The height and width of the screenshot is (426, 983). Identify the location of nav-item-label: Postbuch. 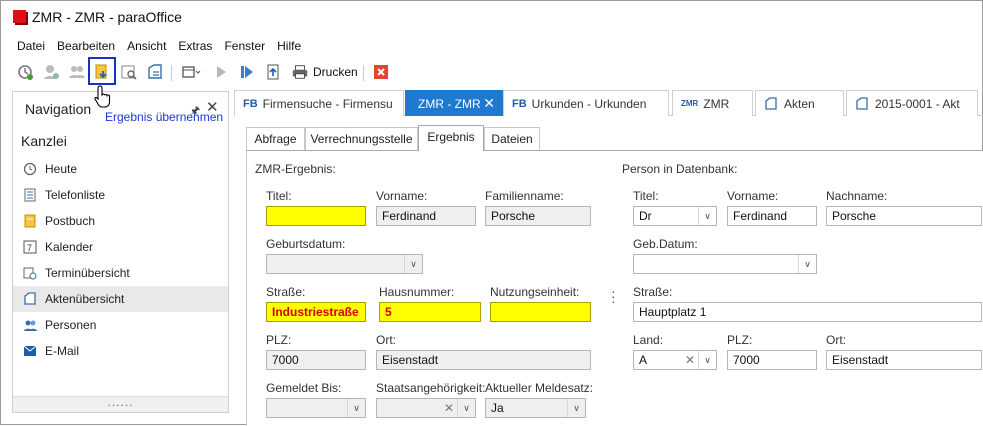
(70, 221).